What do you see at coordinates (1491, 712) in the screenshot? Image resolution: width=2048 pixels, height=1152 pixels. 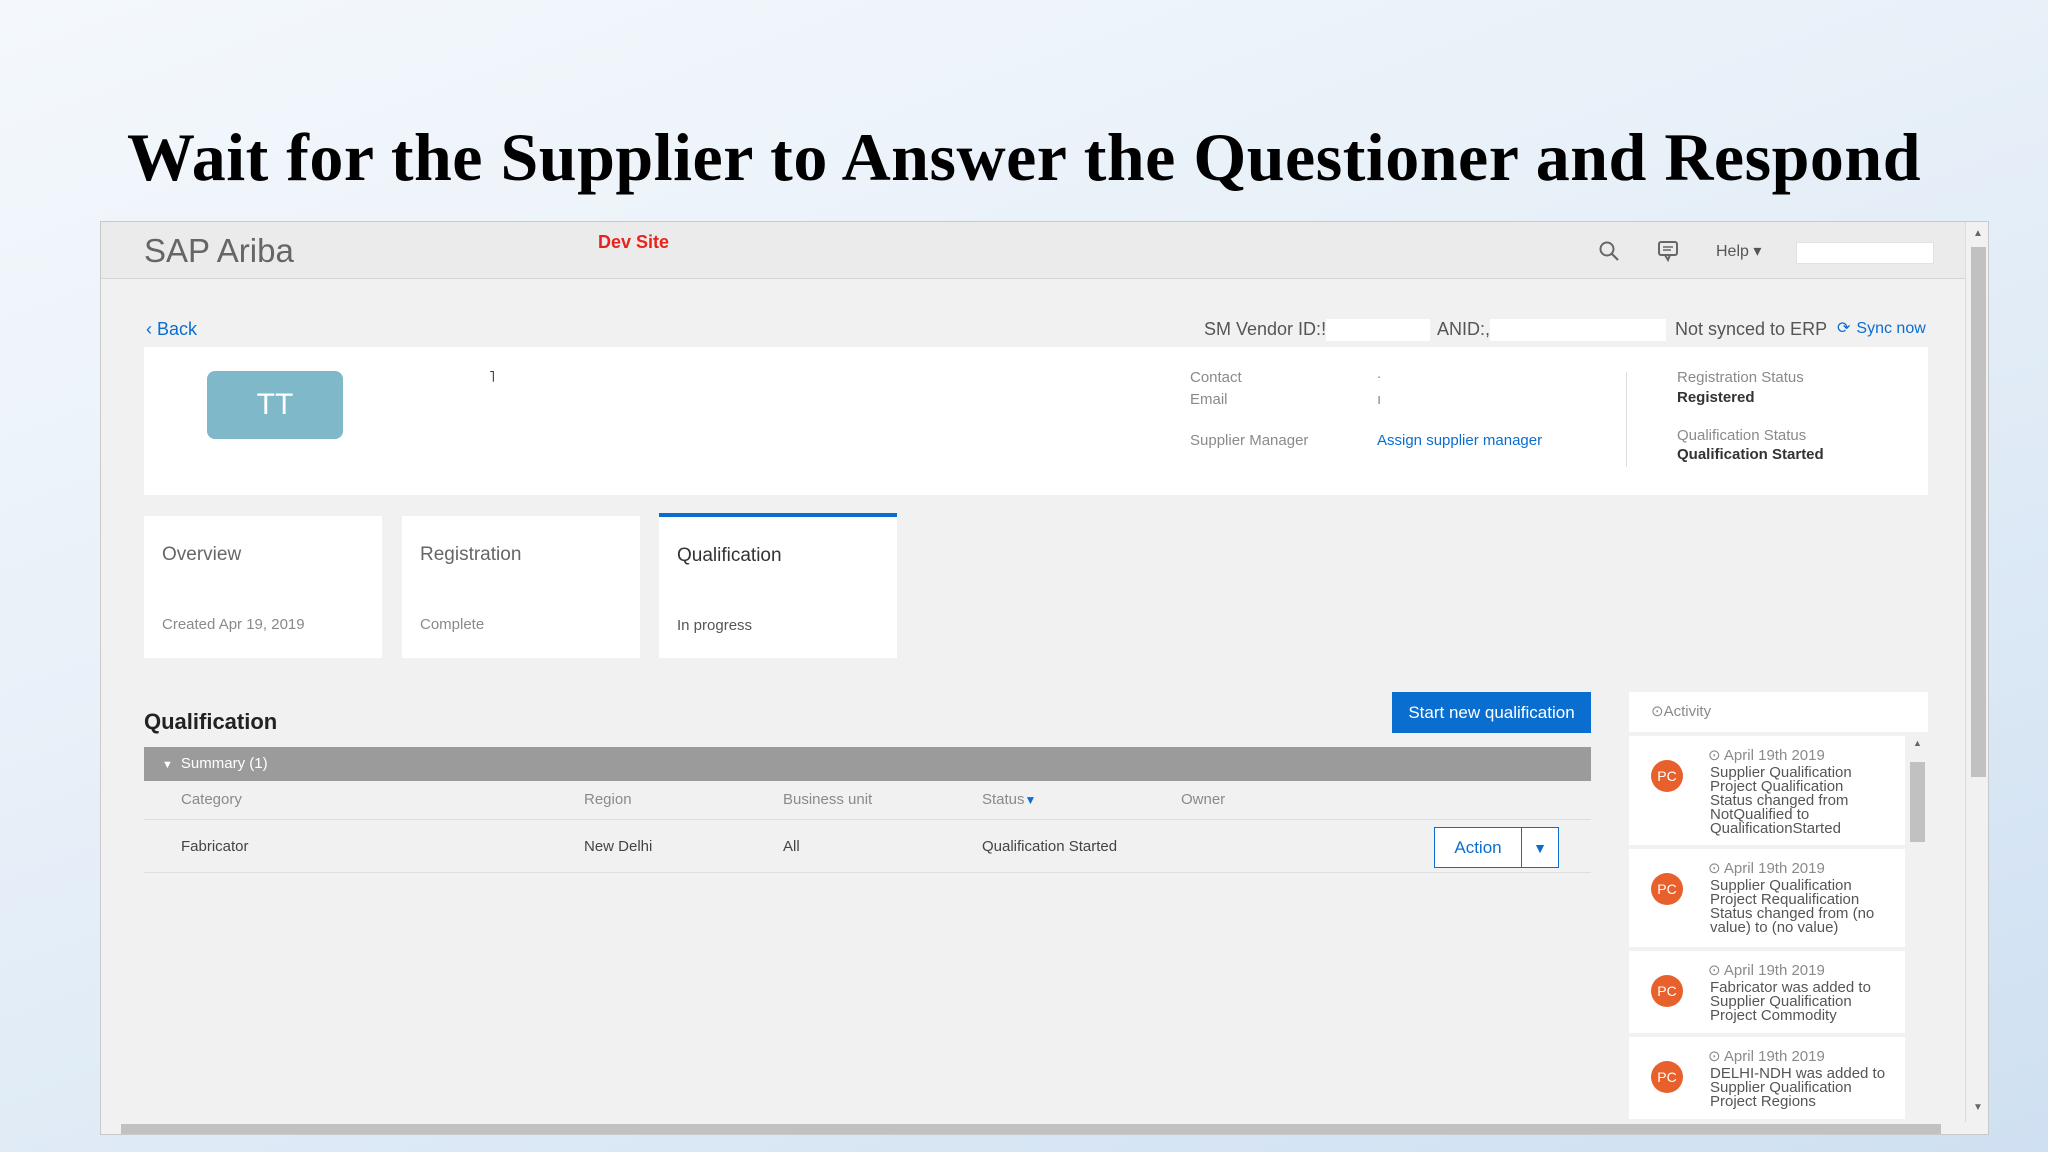 I see `start-new-qualification-button: Start new qualification` at bounding box center [1491, 712].